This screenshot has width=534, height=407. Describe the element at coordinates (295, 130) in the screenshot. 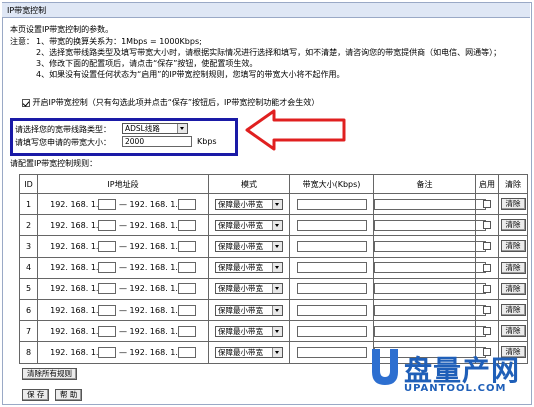

I see `red-arrow-icon` at that location.